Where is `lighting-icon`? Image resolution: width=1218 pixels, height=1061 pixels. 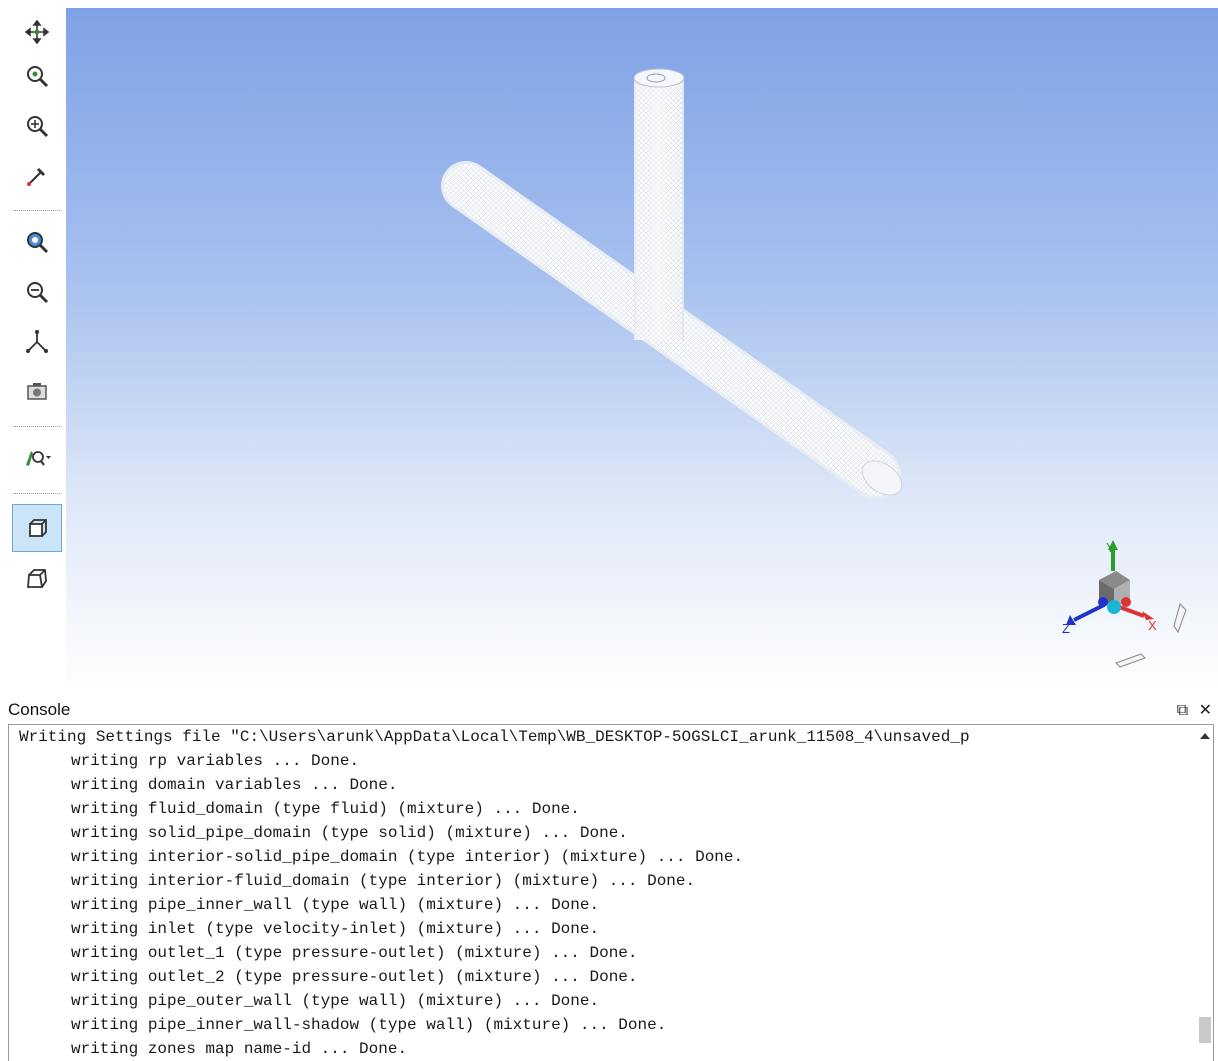
lighting-icon is located at coordinates (38, 458).